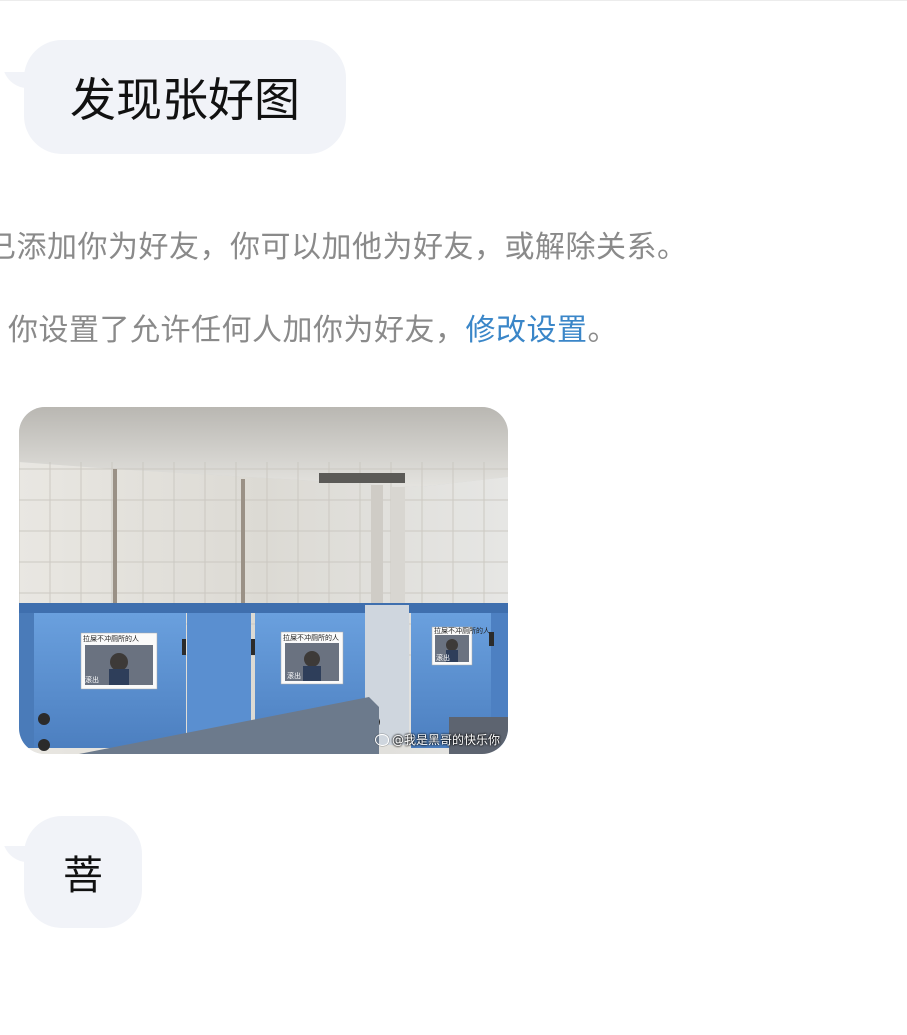 This screenshot has height=1035, width=907. Describe the element at coordinates (445, 740) in the screenshot. I see `watermark-text: @我是黑哥的快乐你` at that location.